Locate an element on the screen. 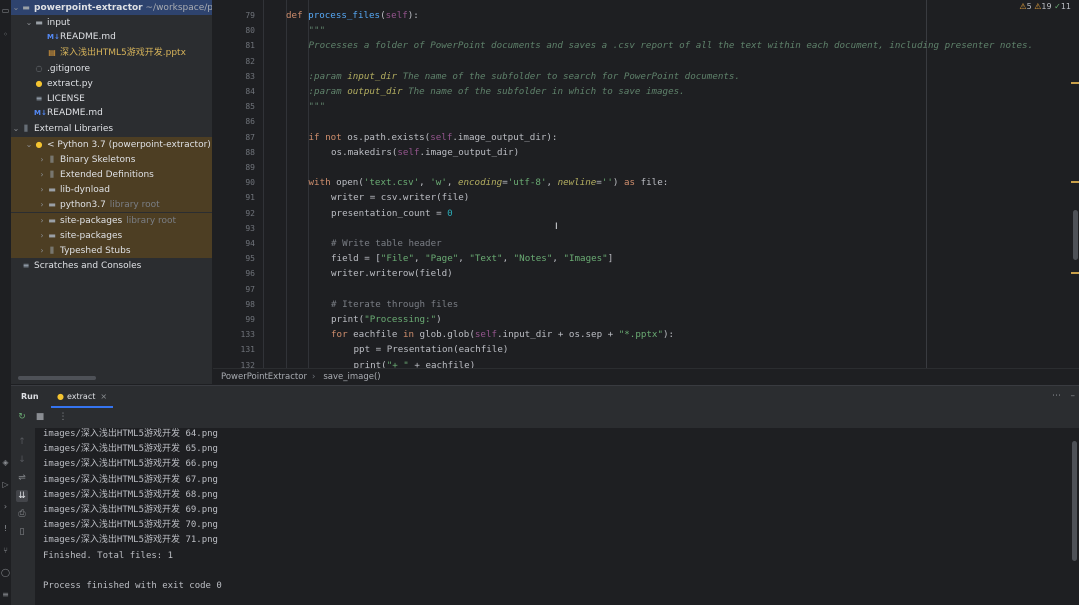 This screenshot has height=605, width=1079. tree-item: ◌ .gitignore is located at coordinates (111, 68).